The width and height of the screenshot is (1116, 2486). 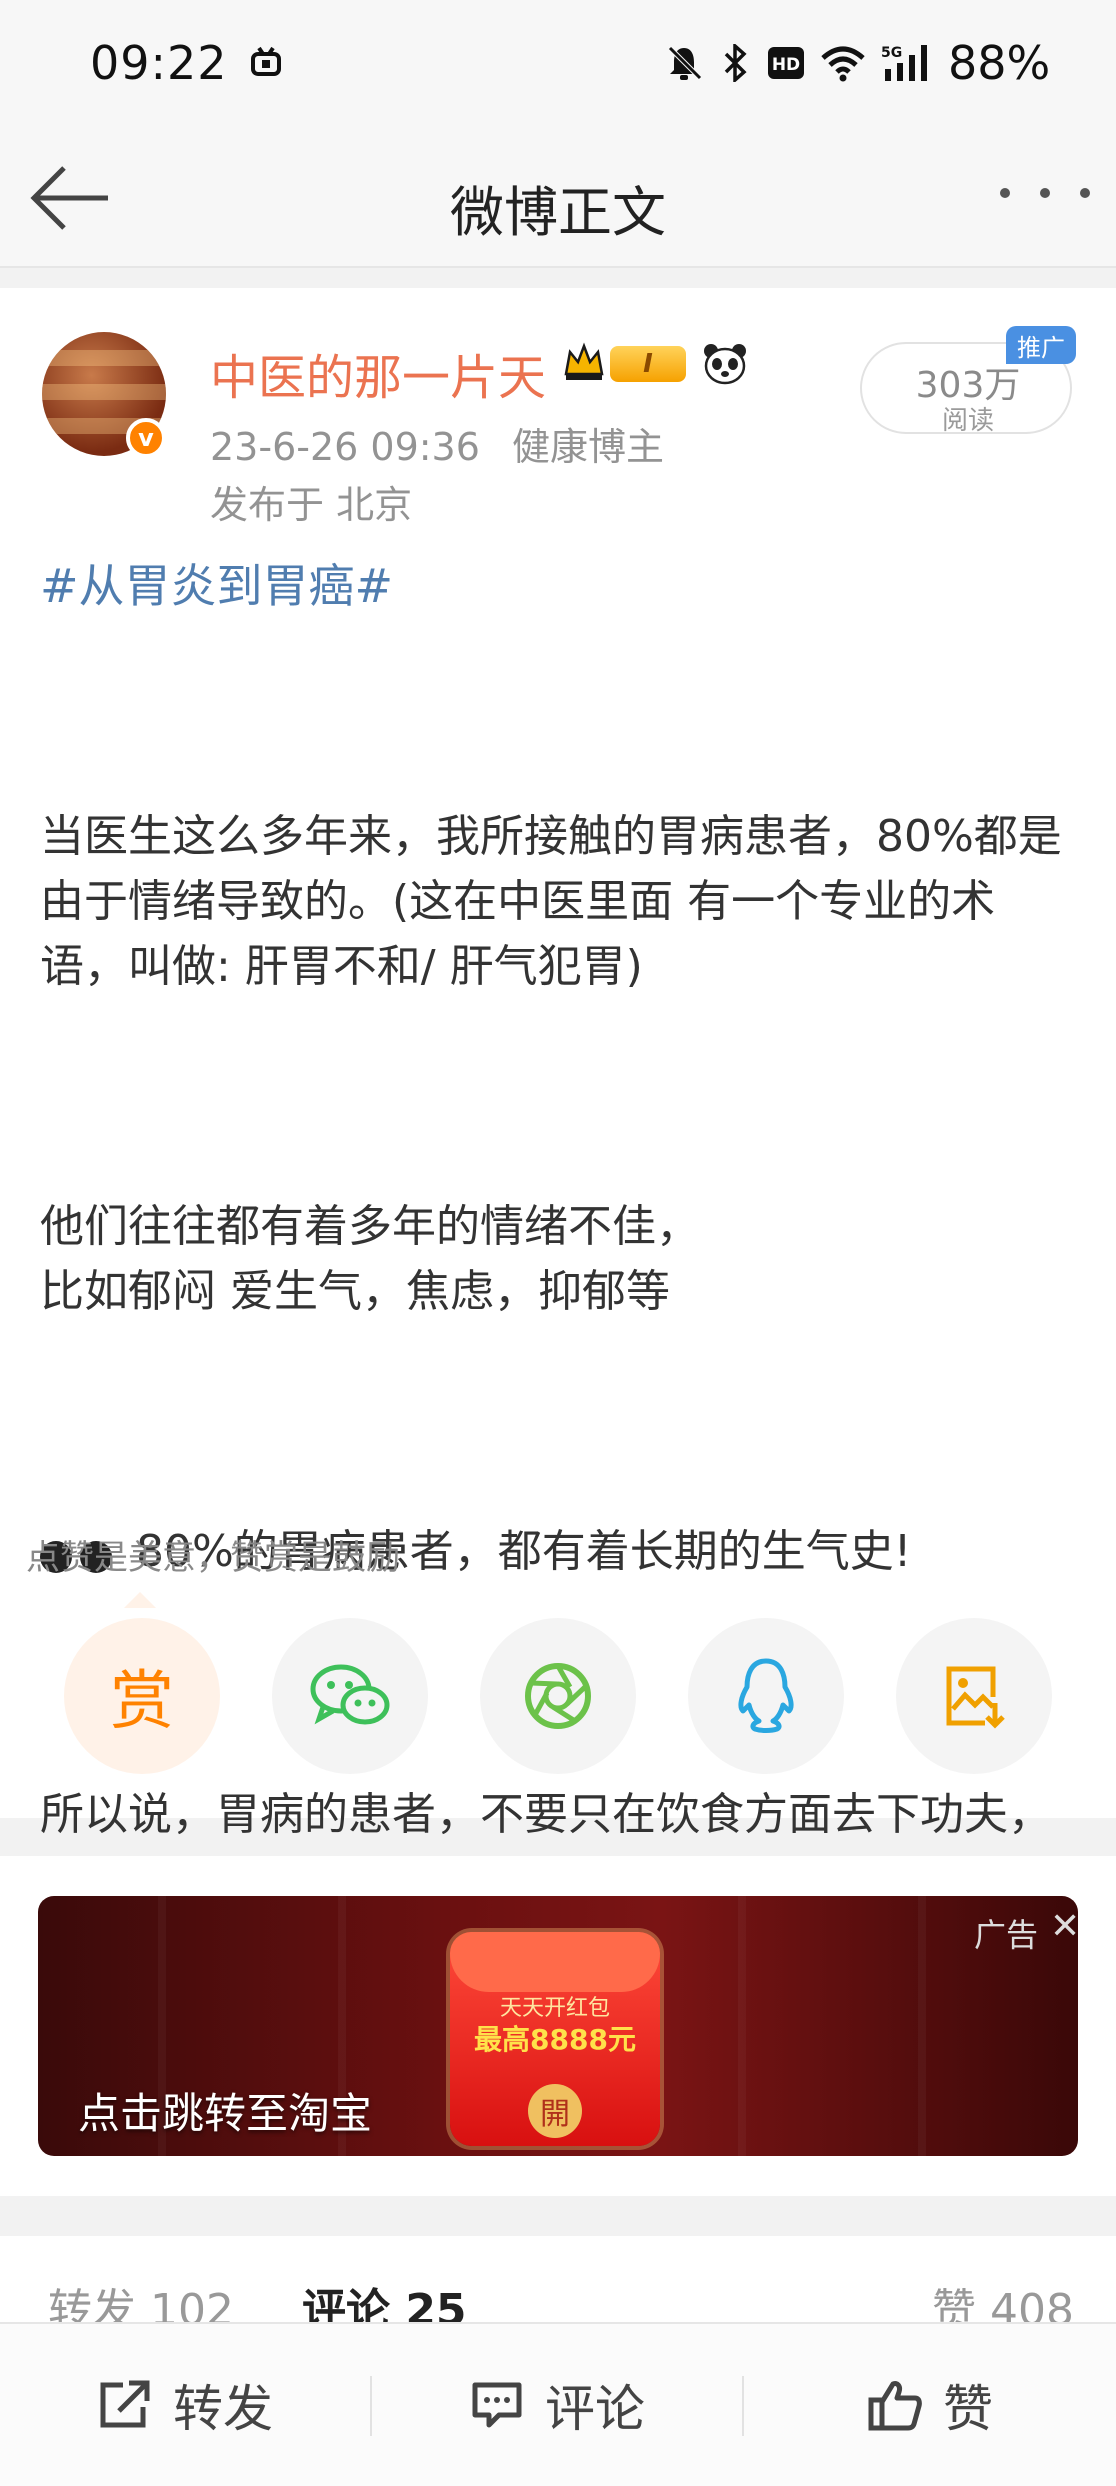 I want to click on comment-label: 评论, so click(x=595, y=2409).